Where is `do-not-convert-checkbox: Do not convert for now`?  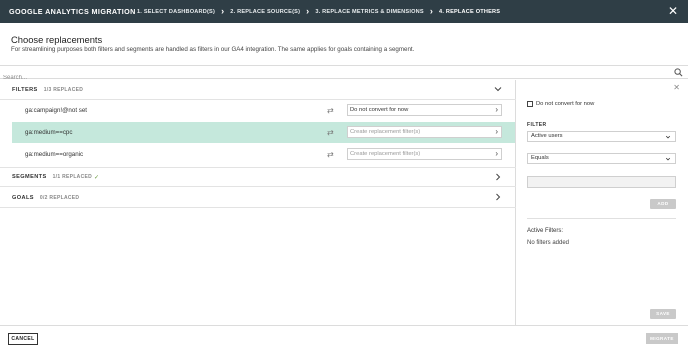
do-not-convert-checkbox: Do not convert for now is located at coordinates (560, 104).